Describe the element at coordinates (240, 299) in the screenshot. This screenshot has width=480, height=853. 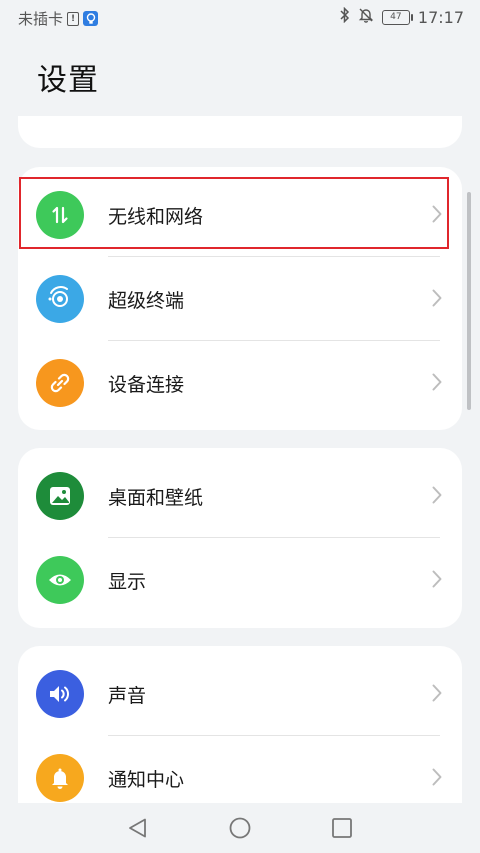
I see `settings-item-super-device: 超级终端` at that location.